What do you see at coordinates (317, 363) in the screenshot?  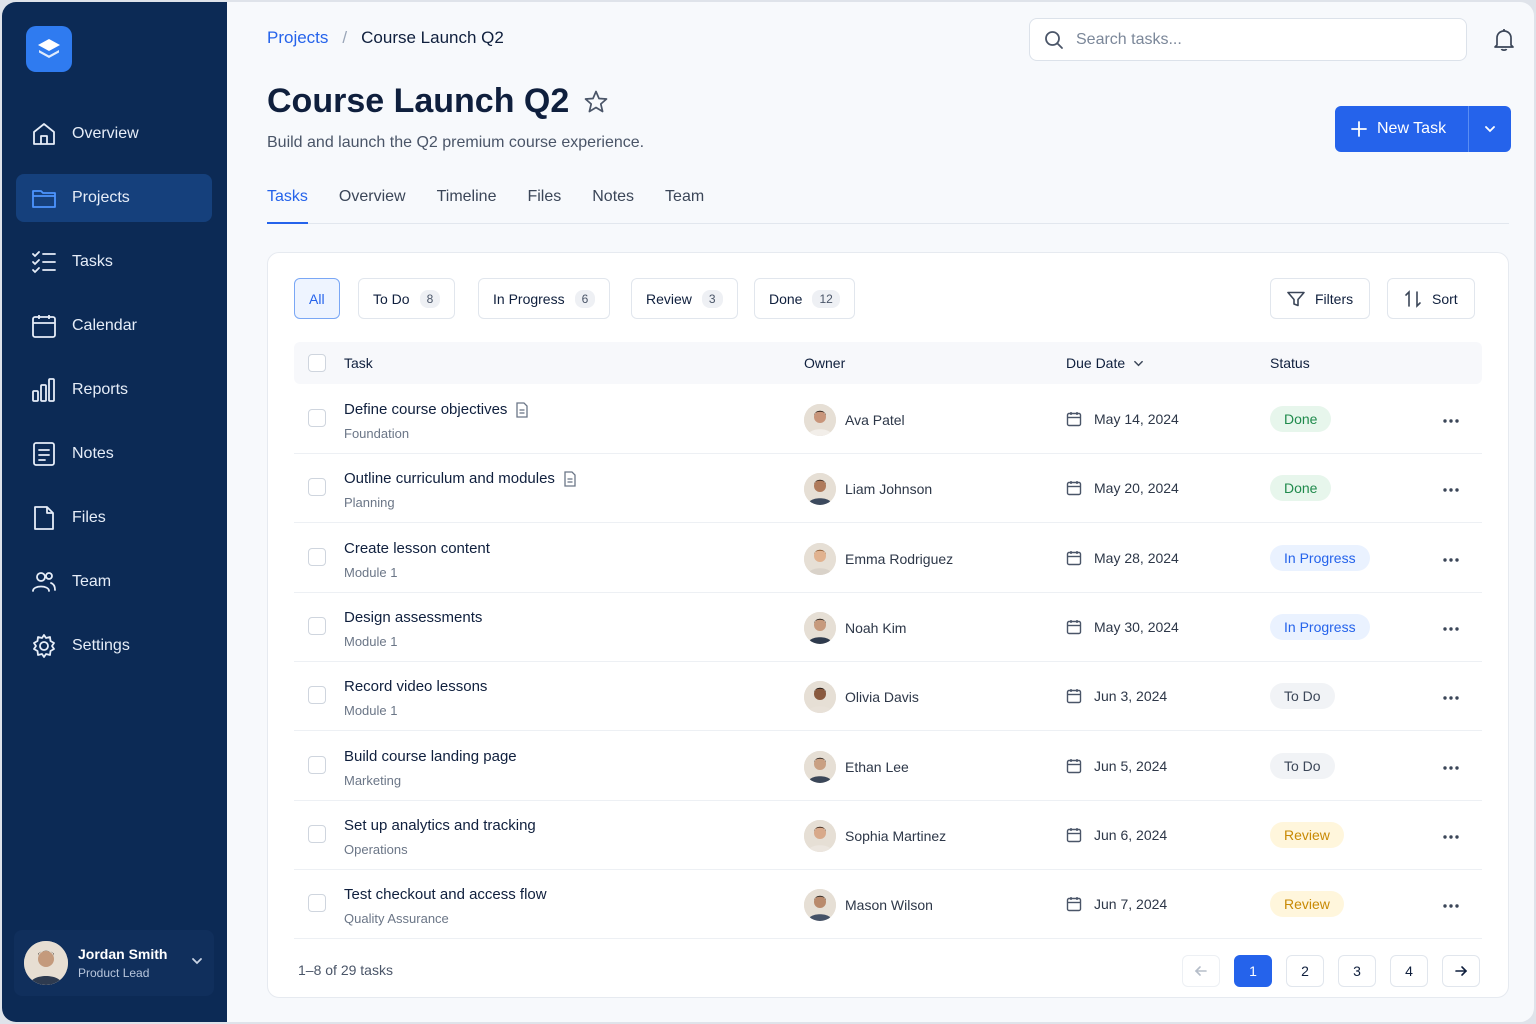 I see `select-all-checkbox` at bounding box center [317, 363].